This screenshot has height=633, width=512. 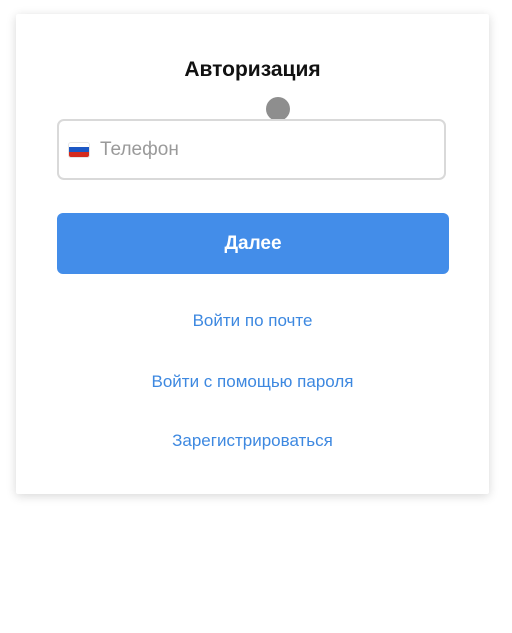 I want to click on login-by-email-link: Войти по почте, so click(x=252, y=321).